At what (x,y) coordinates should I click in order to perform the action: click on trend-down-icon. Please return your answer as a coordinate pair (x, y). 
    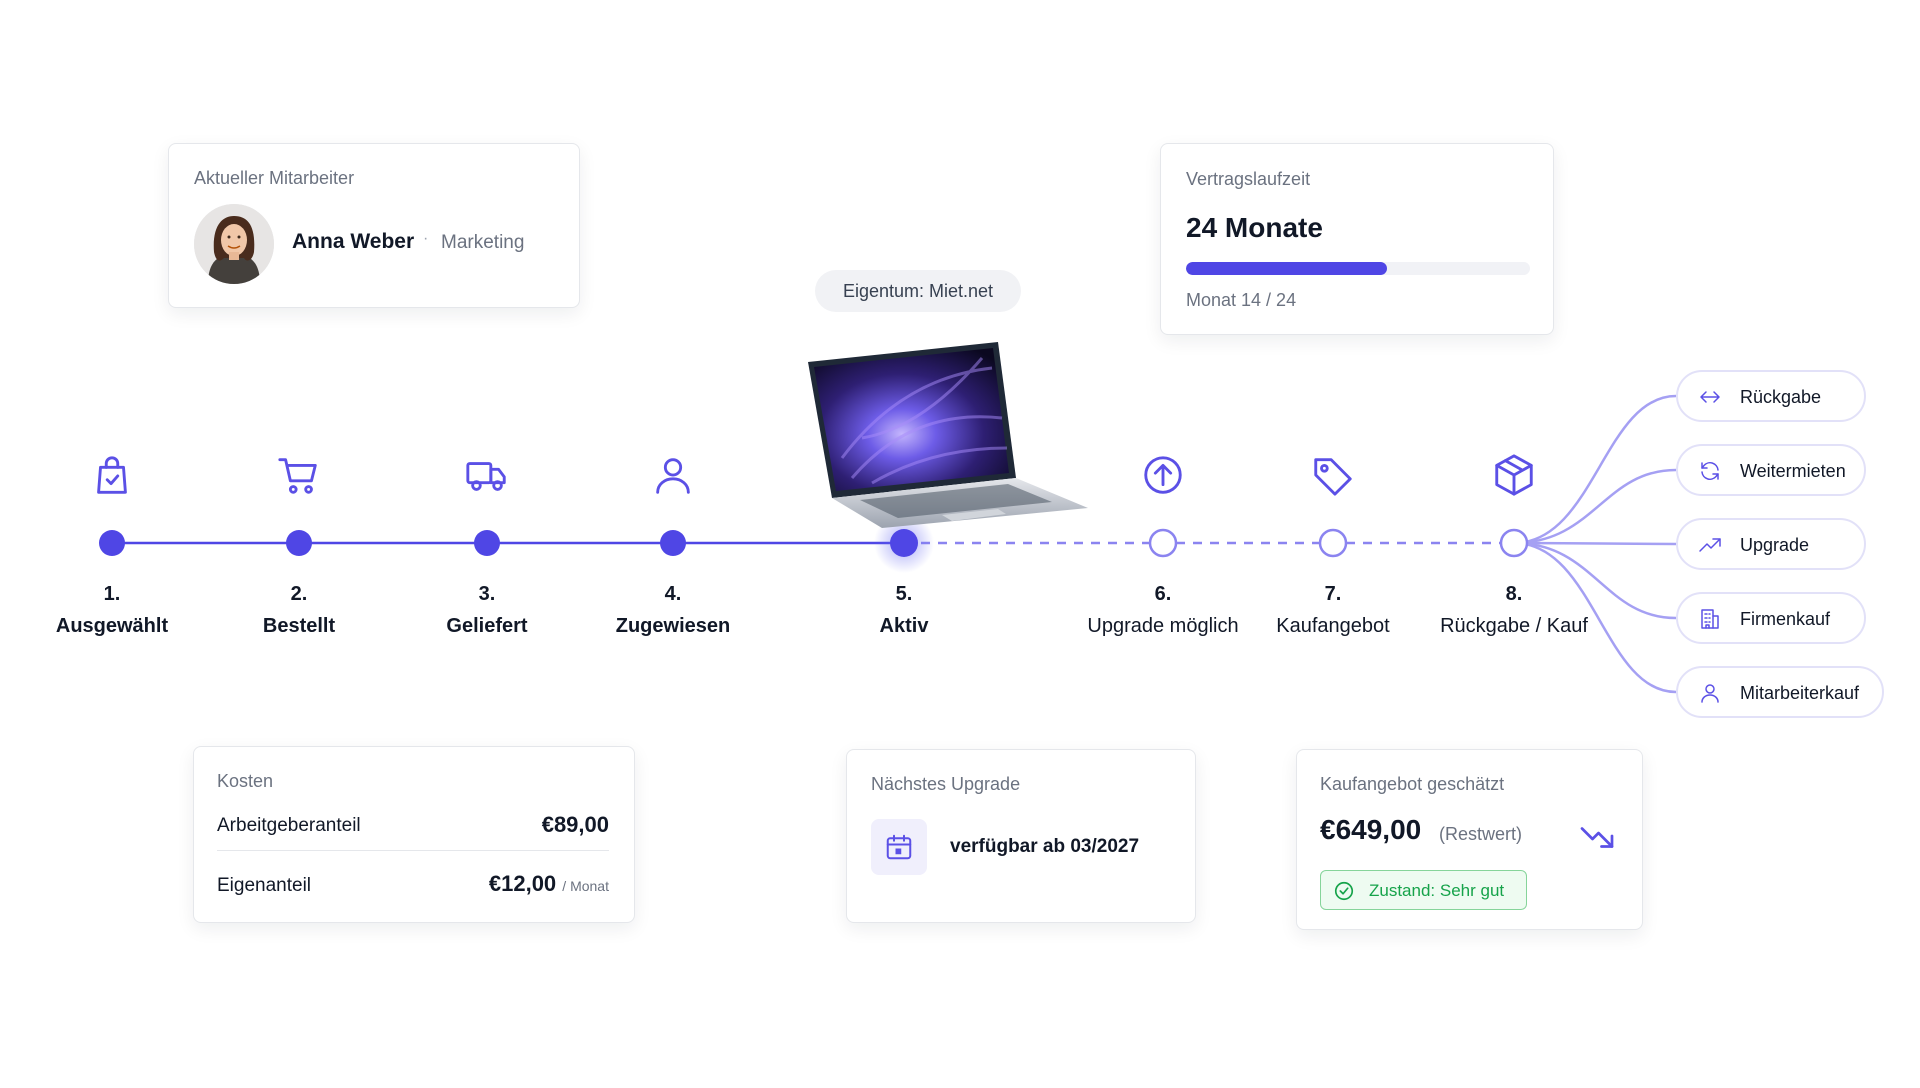
    Looking at the image, I should click on (1597, 836).